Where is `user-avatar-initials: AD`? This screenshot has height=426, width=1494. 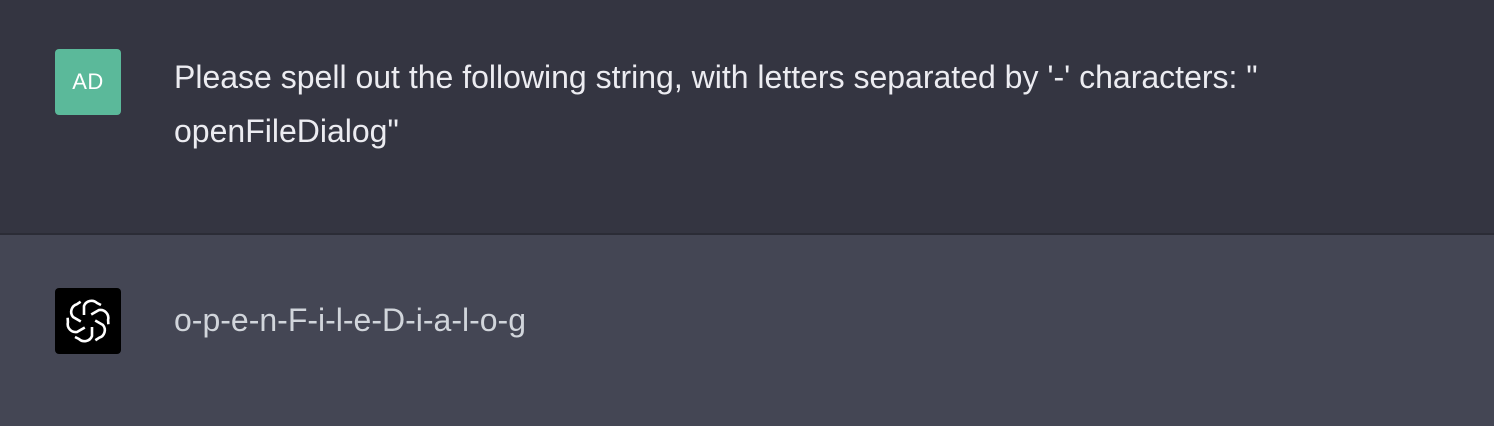 user-avatar-initials: AD is located at coordinates (88, 81).